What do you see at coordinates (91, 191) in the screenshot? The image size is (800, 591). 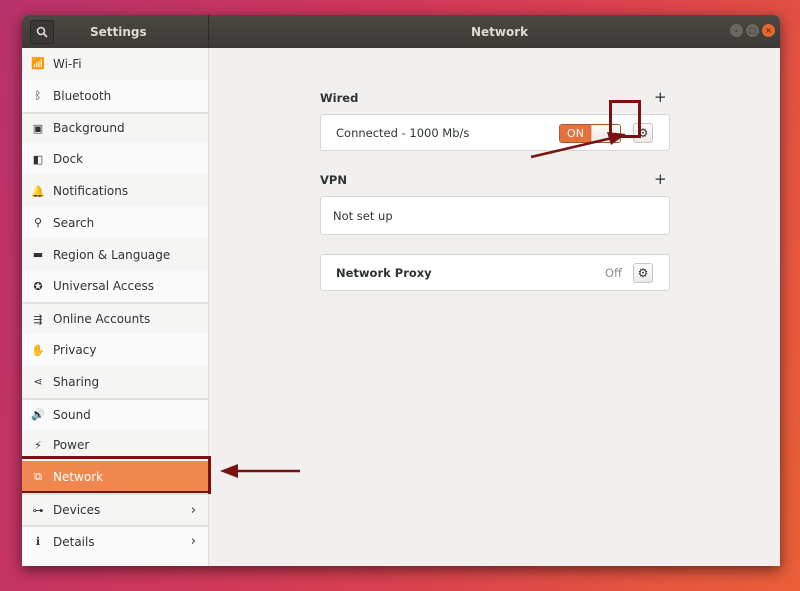 I see `sidebar-item-label: Notifications` at bounding box center [91, 191].